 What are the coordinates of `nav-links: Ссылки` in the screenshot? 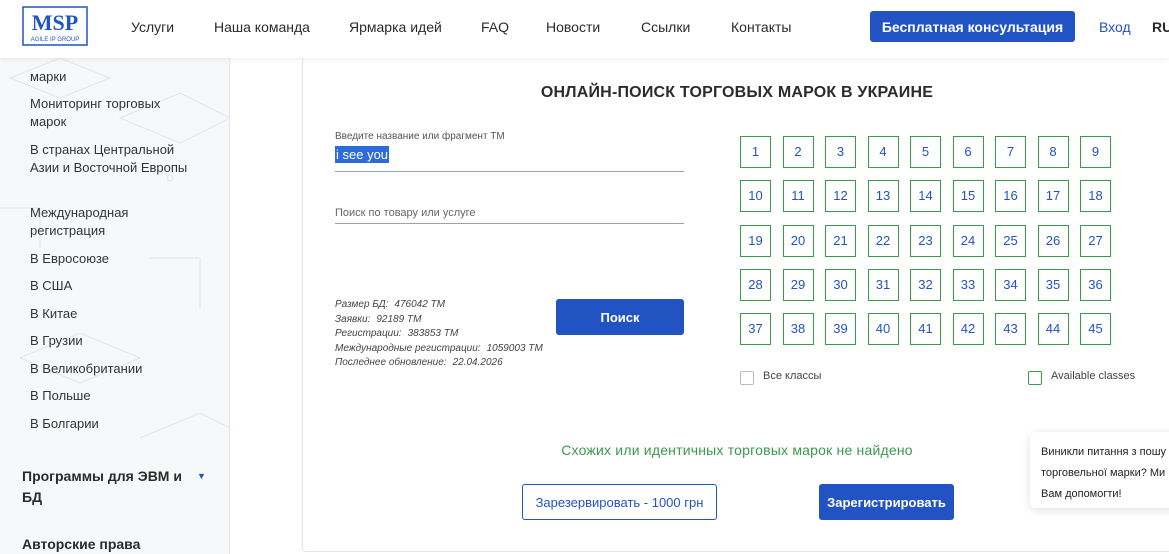 It's located at (665, 27).